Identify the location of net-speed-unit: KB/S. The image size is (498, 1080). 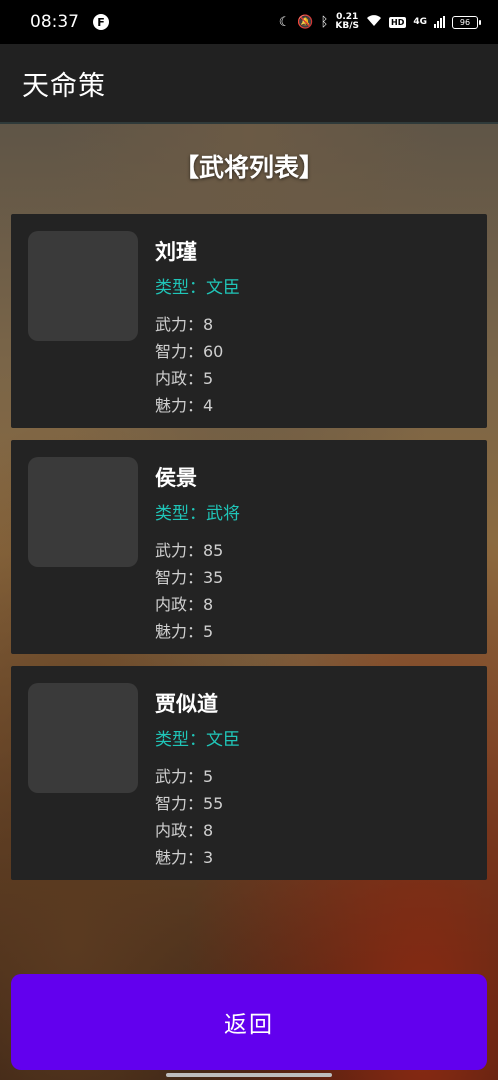
(347, 26).